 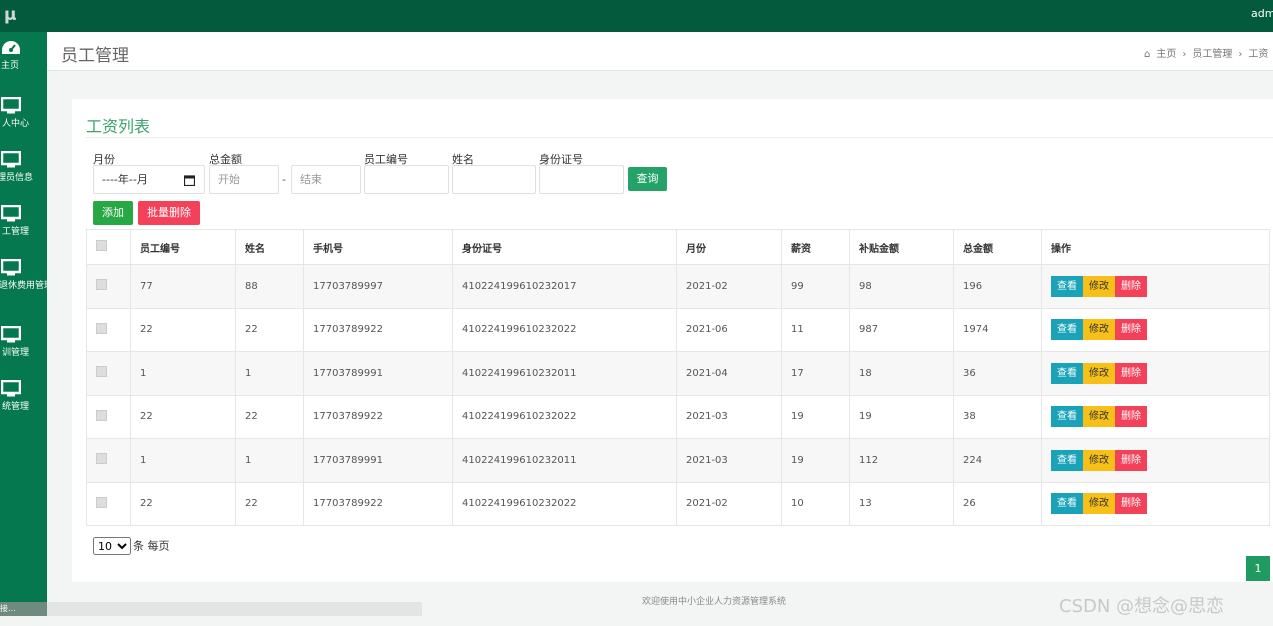 I want to click on sidebar-item-retirement: 退休费用管理, so click(x=23, y=286).